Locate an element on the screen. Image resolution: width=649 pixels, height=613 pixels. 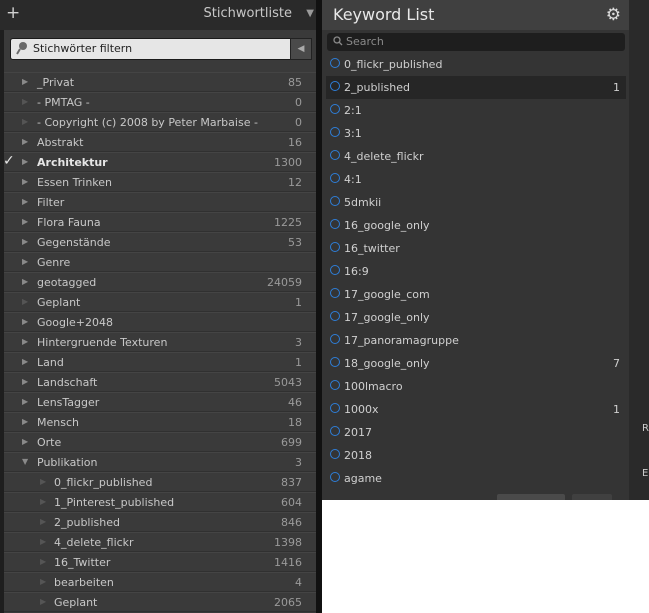
footer-button-secondary is located at coordinates (592, 497).